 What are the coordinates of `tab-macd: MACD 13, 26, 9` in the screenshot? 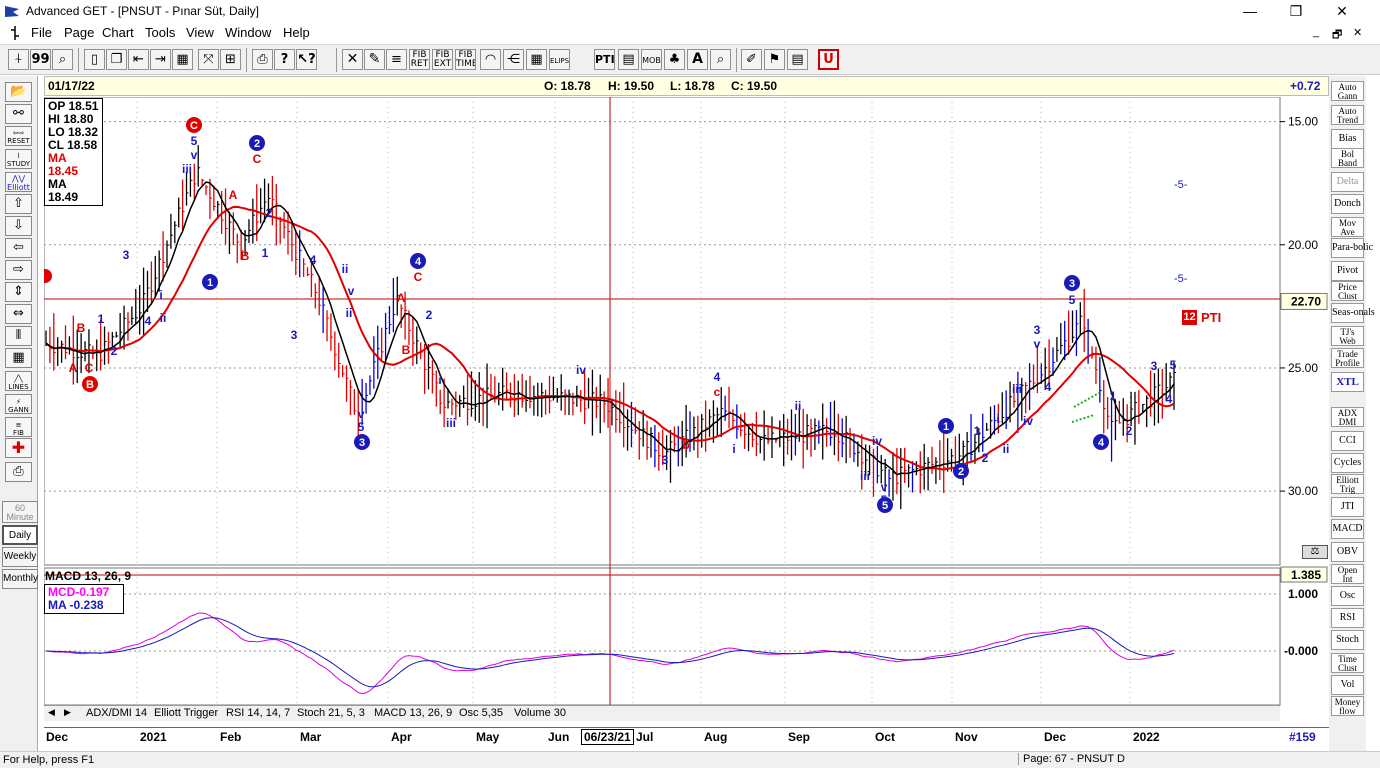 It's located at (413, 713).